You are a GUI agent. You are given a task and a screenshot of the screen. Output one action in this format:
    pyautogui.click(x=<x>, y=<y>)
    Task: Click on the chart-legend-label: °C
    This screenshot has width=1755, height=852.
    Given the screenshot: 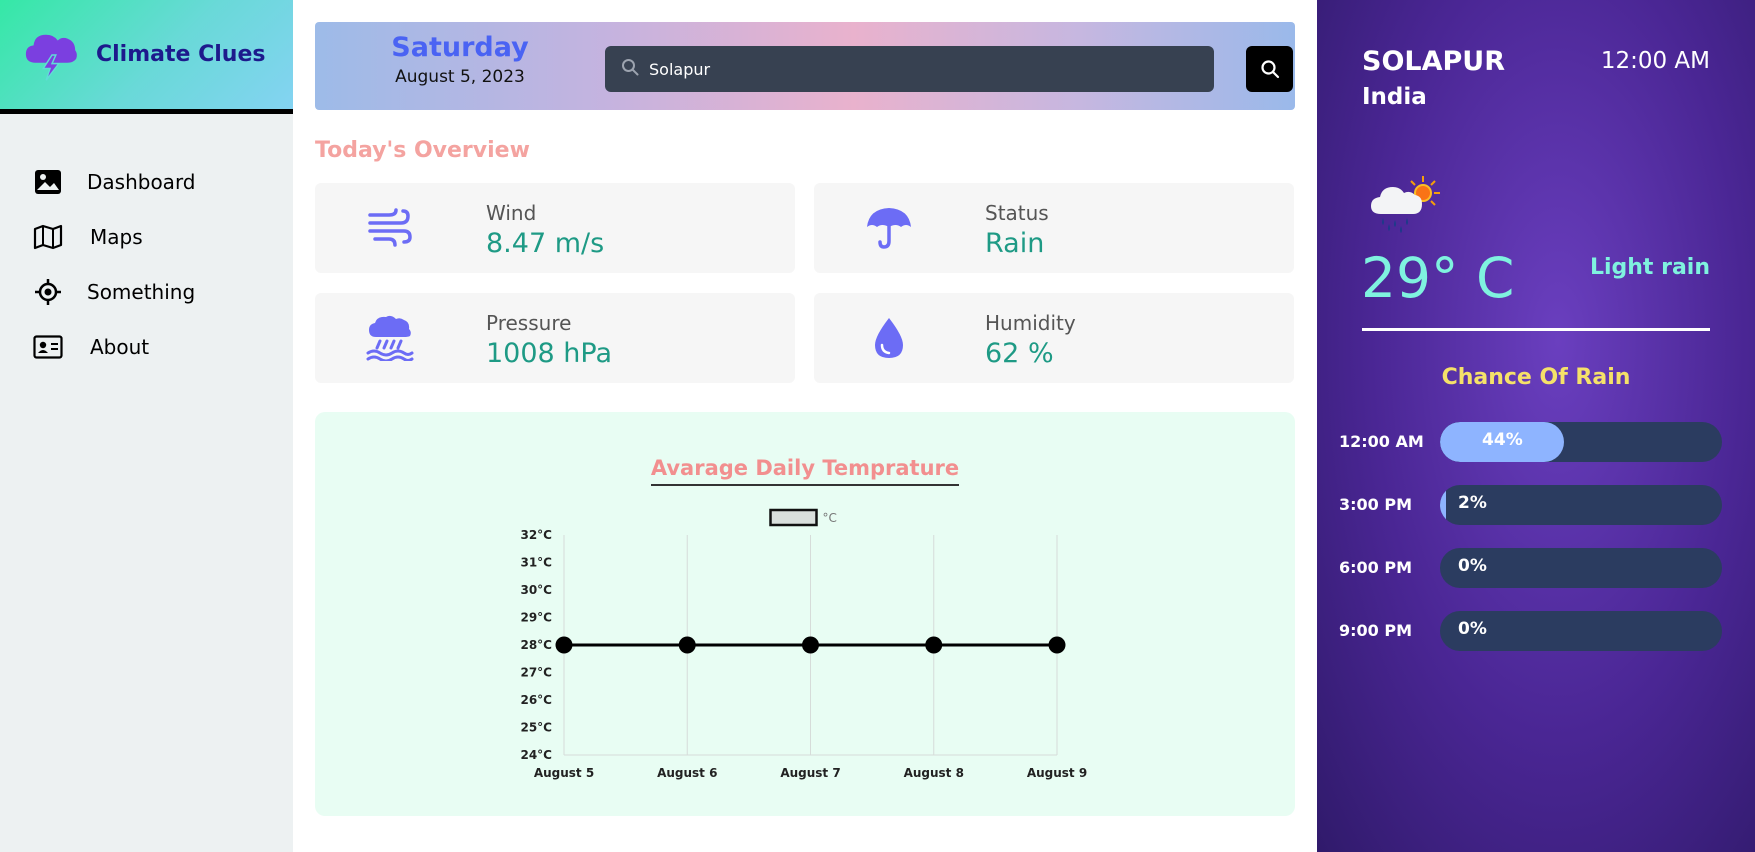 What is the action you would take?
    pyautogui.click(x=830, y=518)
    